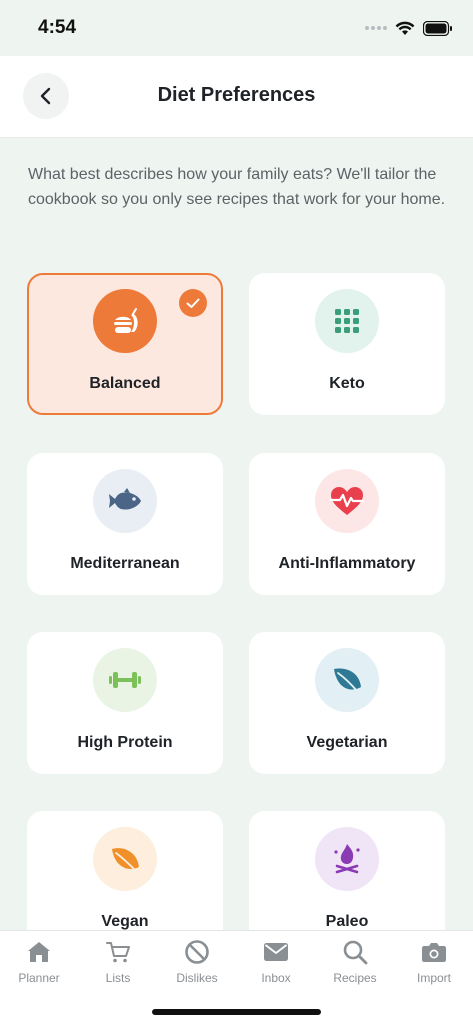 This screenshot has height=1024, width=473. I want to click on heartbeat-icon, so click(347, 501).